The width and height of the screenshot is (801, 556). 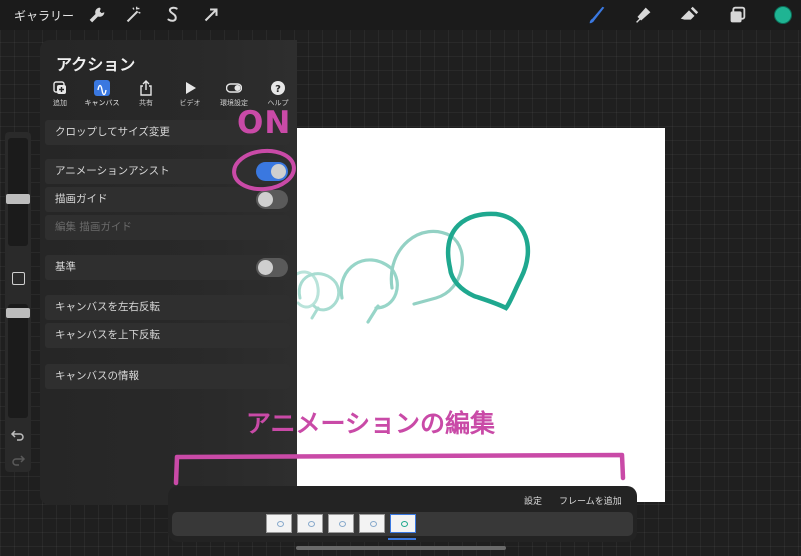 What do you see at coordinates (264, 170) in the screenshot?
I see `toggle-highlight-circle` at bounding box center [264, 170].